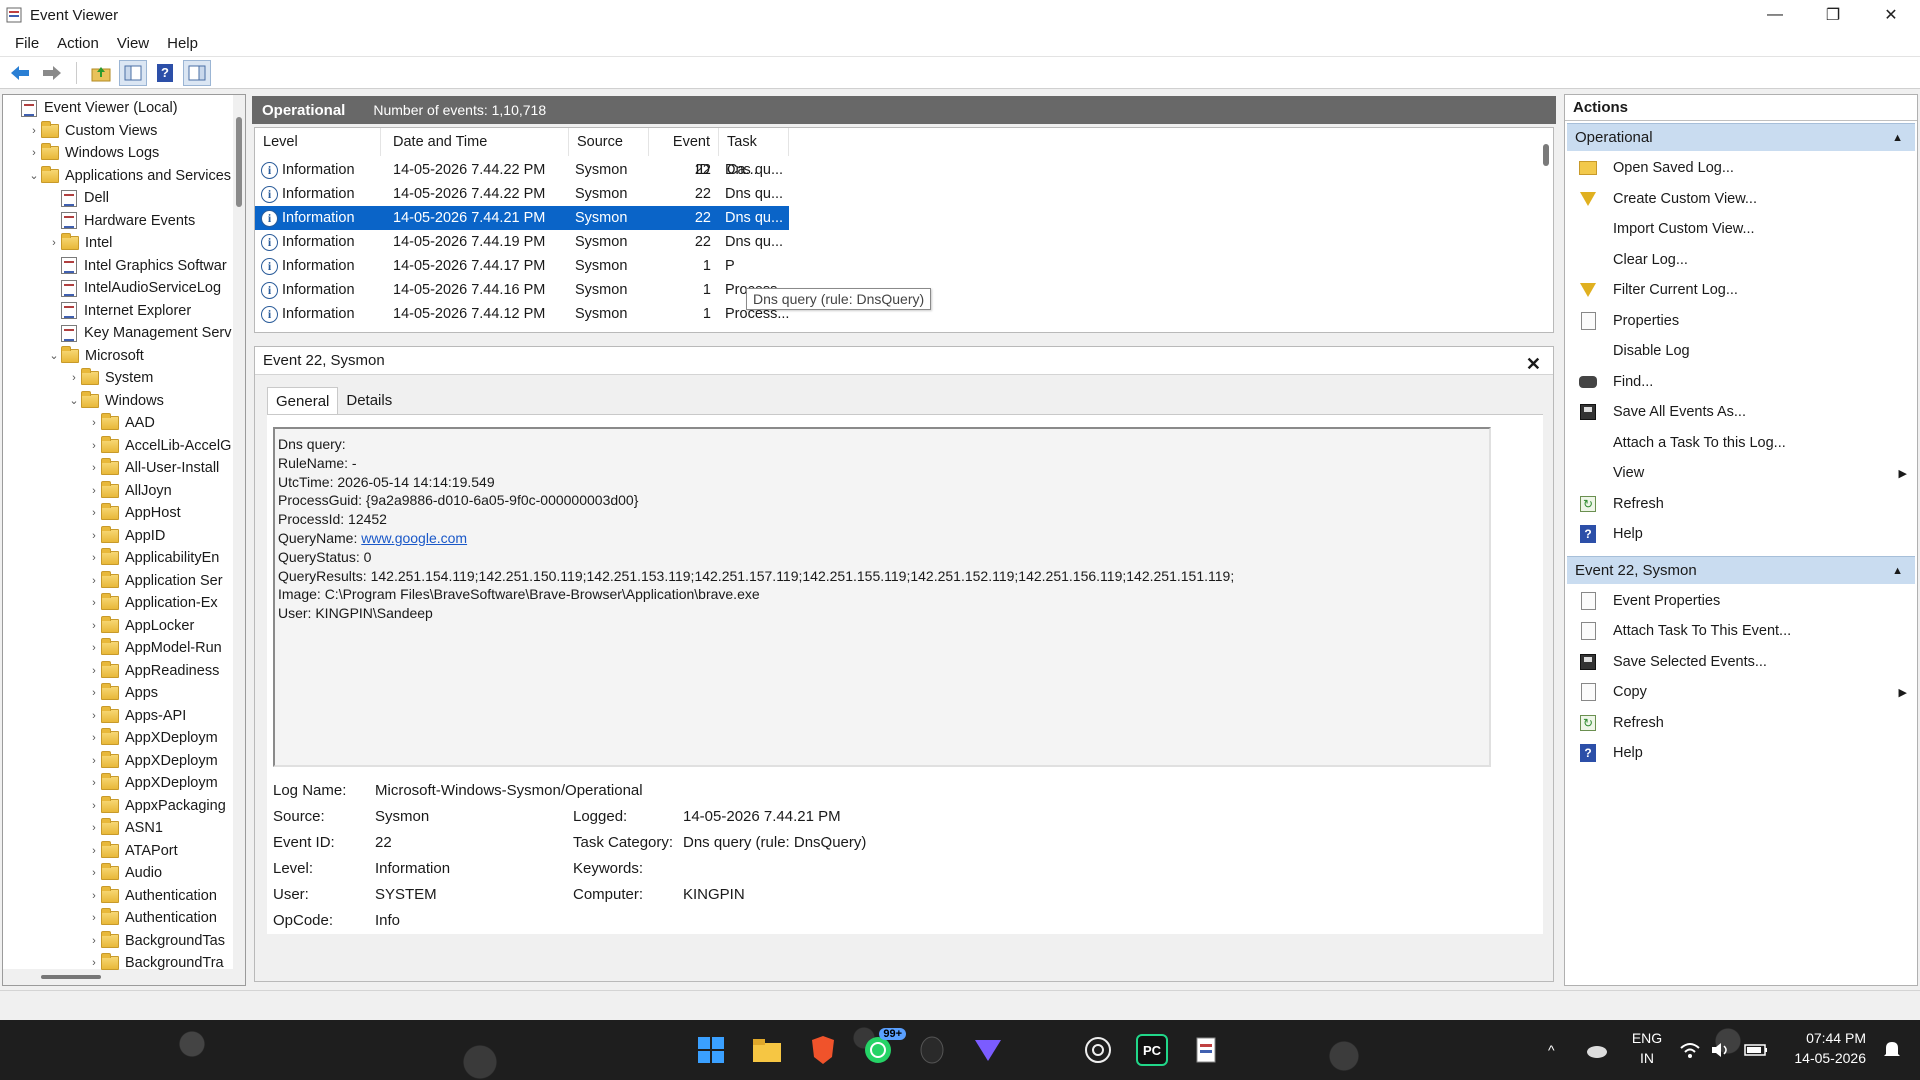  Describe the element at coordinates (155, 581) in the screenshot. I see `tree-item: › Application Ser` at that location.